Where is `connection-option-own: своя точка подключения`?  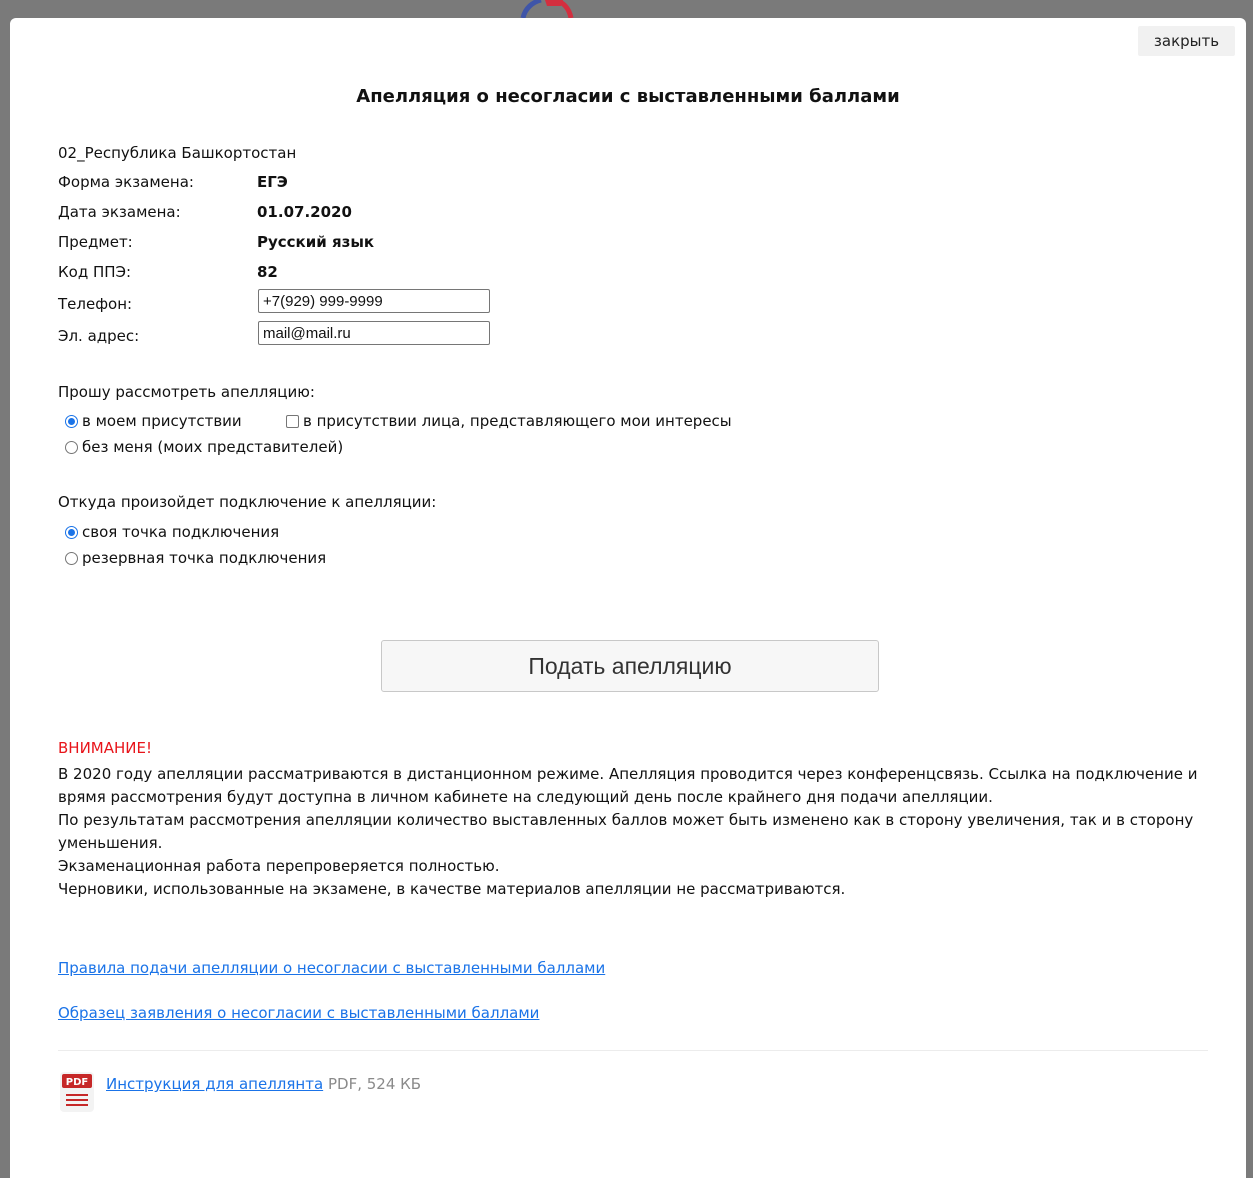
connection-option-own: своя точка подключения is located at coordinates (172, 532).